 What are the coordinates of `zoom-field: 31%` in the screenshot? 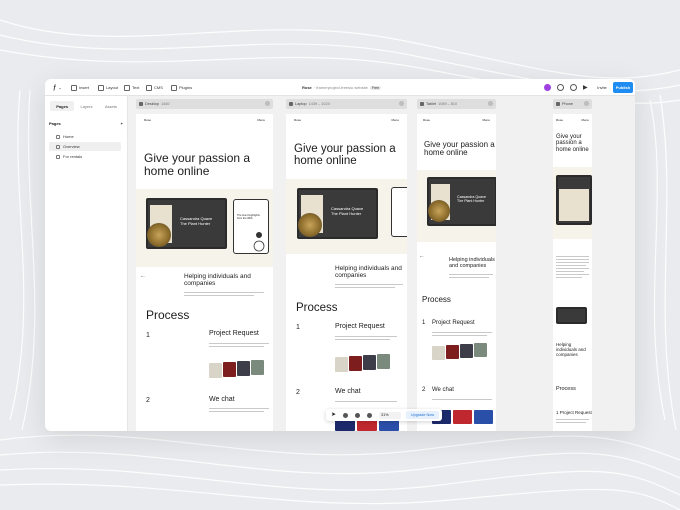 It's located at (390, 415).